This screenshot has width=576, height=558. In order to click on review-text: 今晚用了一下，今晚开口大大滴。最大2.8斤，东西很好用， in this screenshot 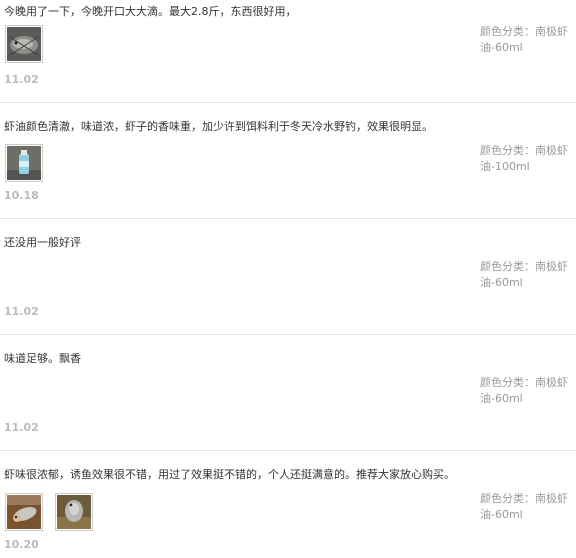, I will do `click(150, 11)`.